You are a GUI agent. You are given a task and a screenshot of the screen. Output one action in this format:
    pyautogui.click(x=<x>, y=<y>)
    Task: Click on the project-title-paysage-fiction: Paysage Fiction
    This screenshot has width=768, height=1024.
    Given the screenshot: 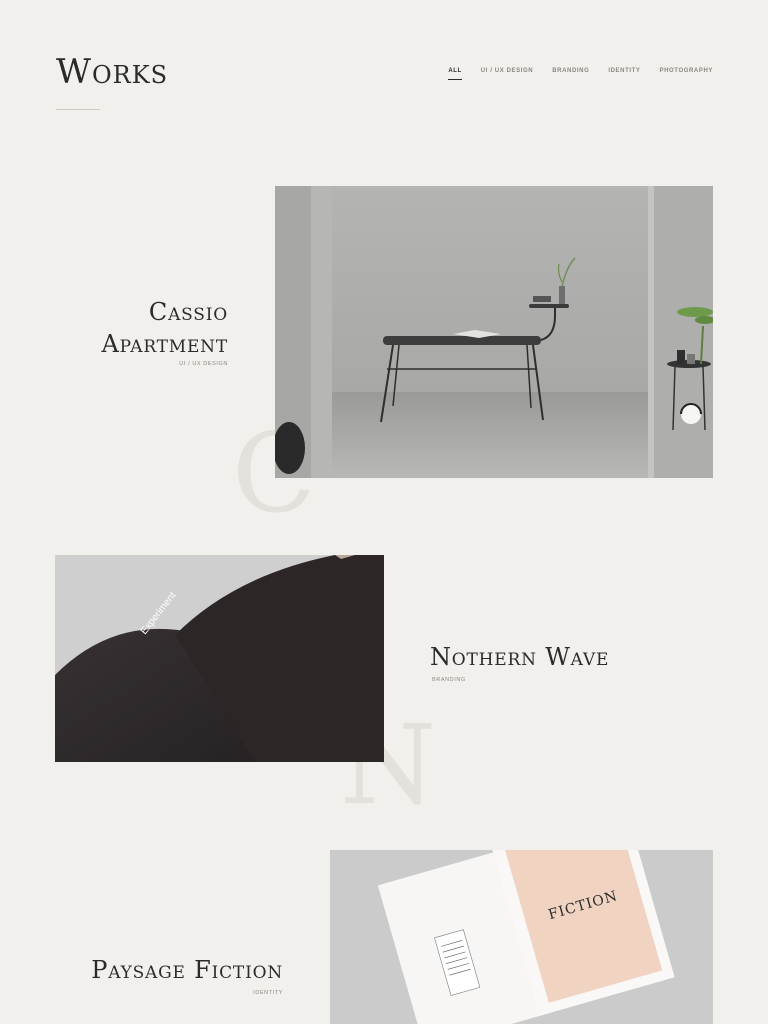 What is the action you would take?
    pyautogui.click(x=187, y=970)
    